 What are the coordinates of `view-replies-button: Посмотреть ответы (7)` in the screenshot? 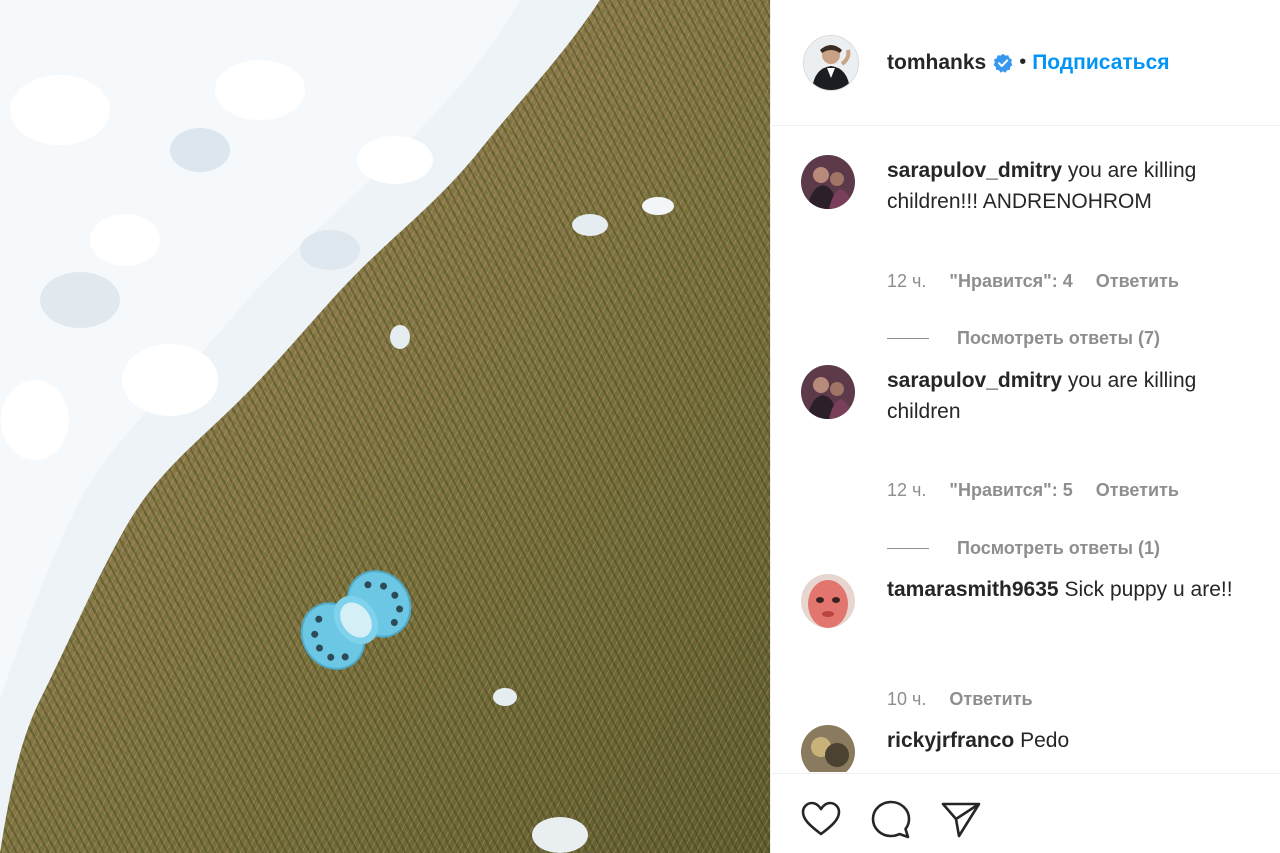 It's located at (1023, 338).